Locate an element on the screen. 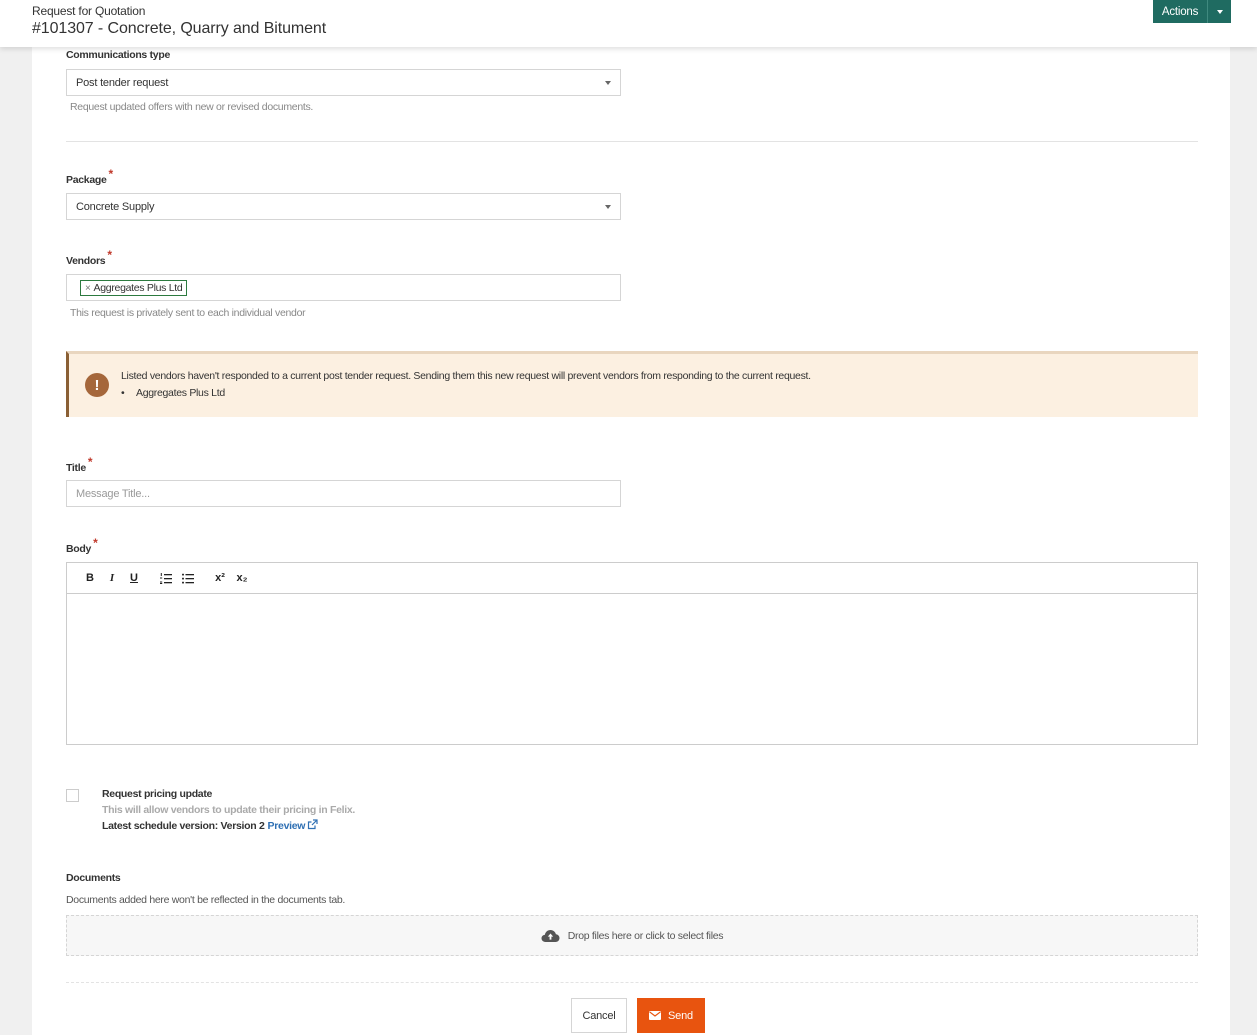  bullet-list-icon is located at coordinates (188, 578).